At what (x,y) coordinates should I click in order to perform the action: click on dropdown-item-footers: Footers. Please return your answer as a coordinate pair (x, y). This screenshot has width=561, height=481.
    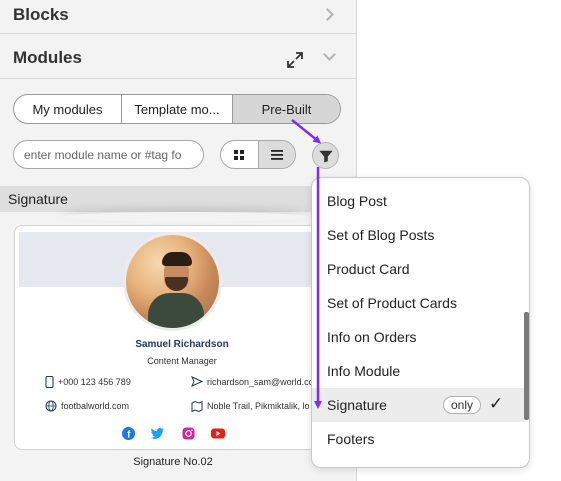
    Looking at the image, I should click on (418, 439).